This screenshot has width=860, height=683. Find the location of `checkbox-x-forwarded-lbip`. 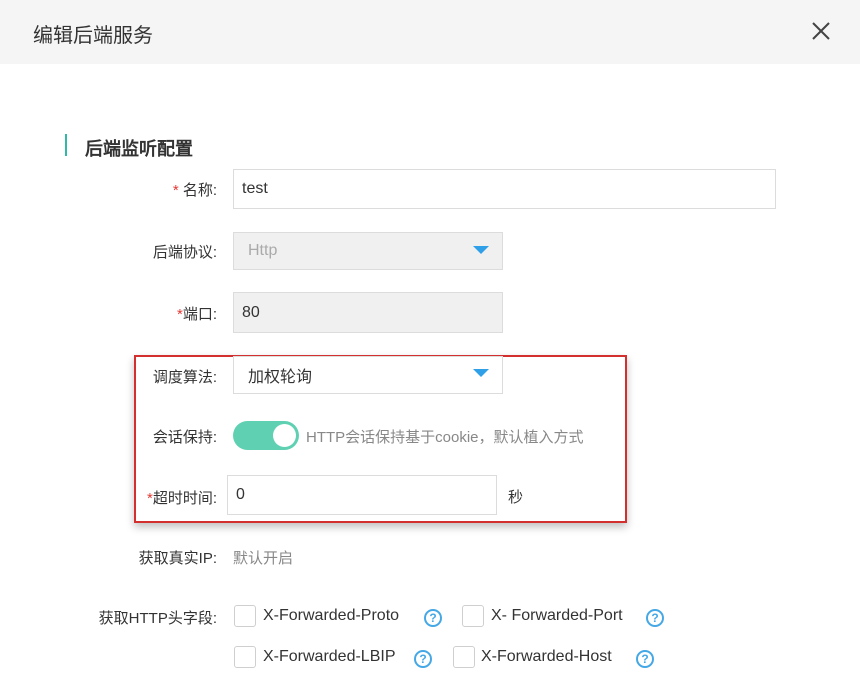

checkbox-x-forwarded-lbip is located at coordinates (245, 657).